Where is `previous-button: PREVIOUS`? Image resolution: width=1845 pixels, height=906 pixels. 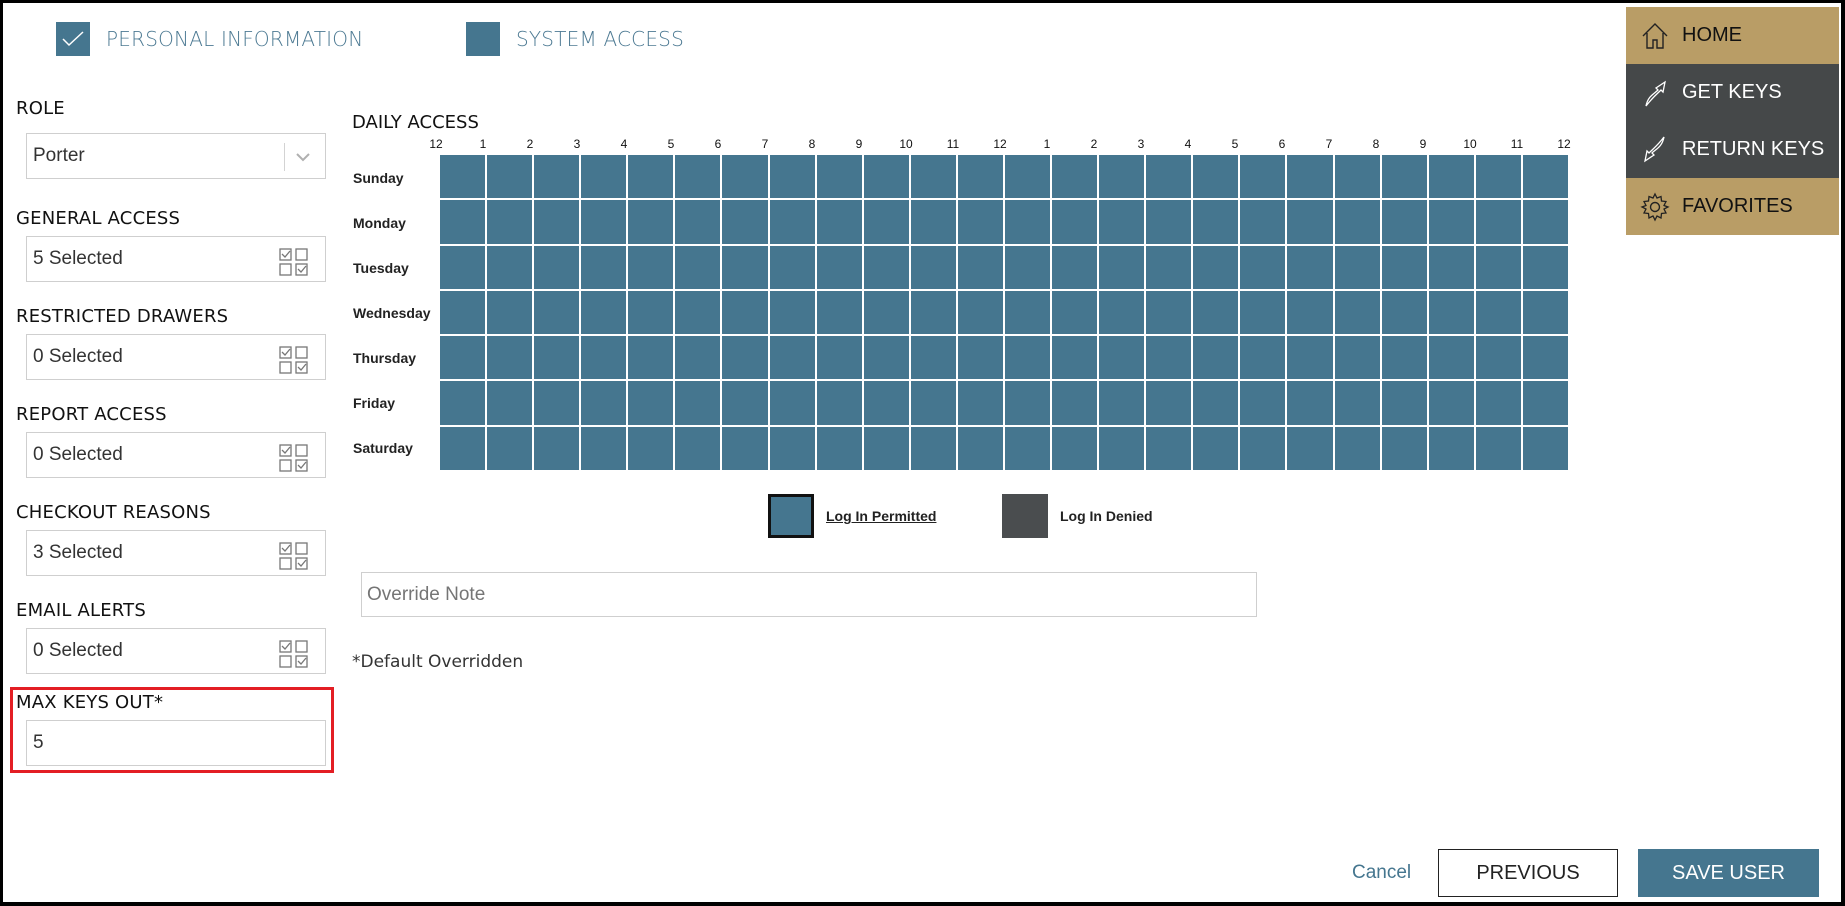
previous-button: PREVIOUS is located at coordinates (1528, 873).